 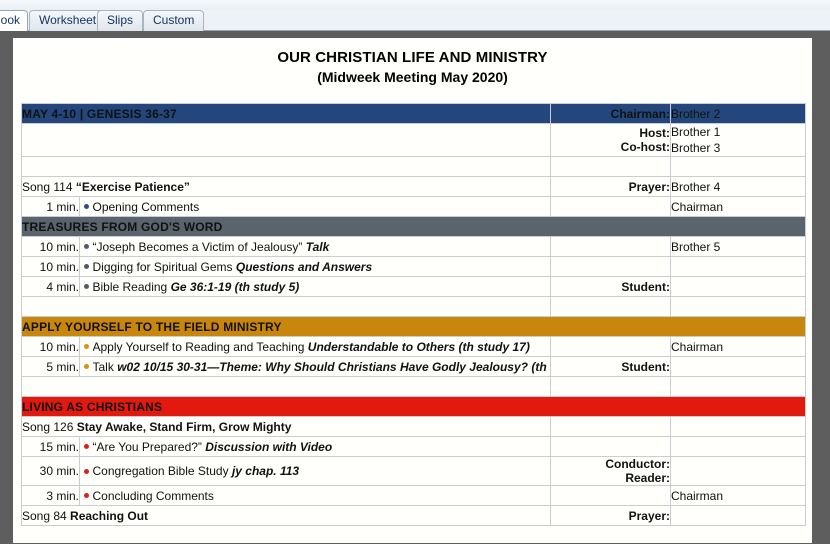 What do you see at coordinates (413, 406) in the screenshot?
I see `living-heading: LIVING AS CHRISTIANS` at bounding box center [413, 406].